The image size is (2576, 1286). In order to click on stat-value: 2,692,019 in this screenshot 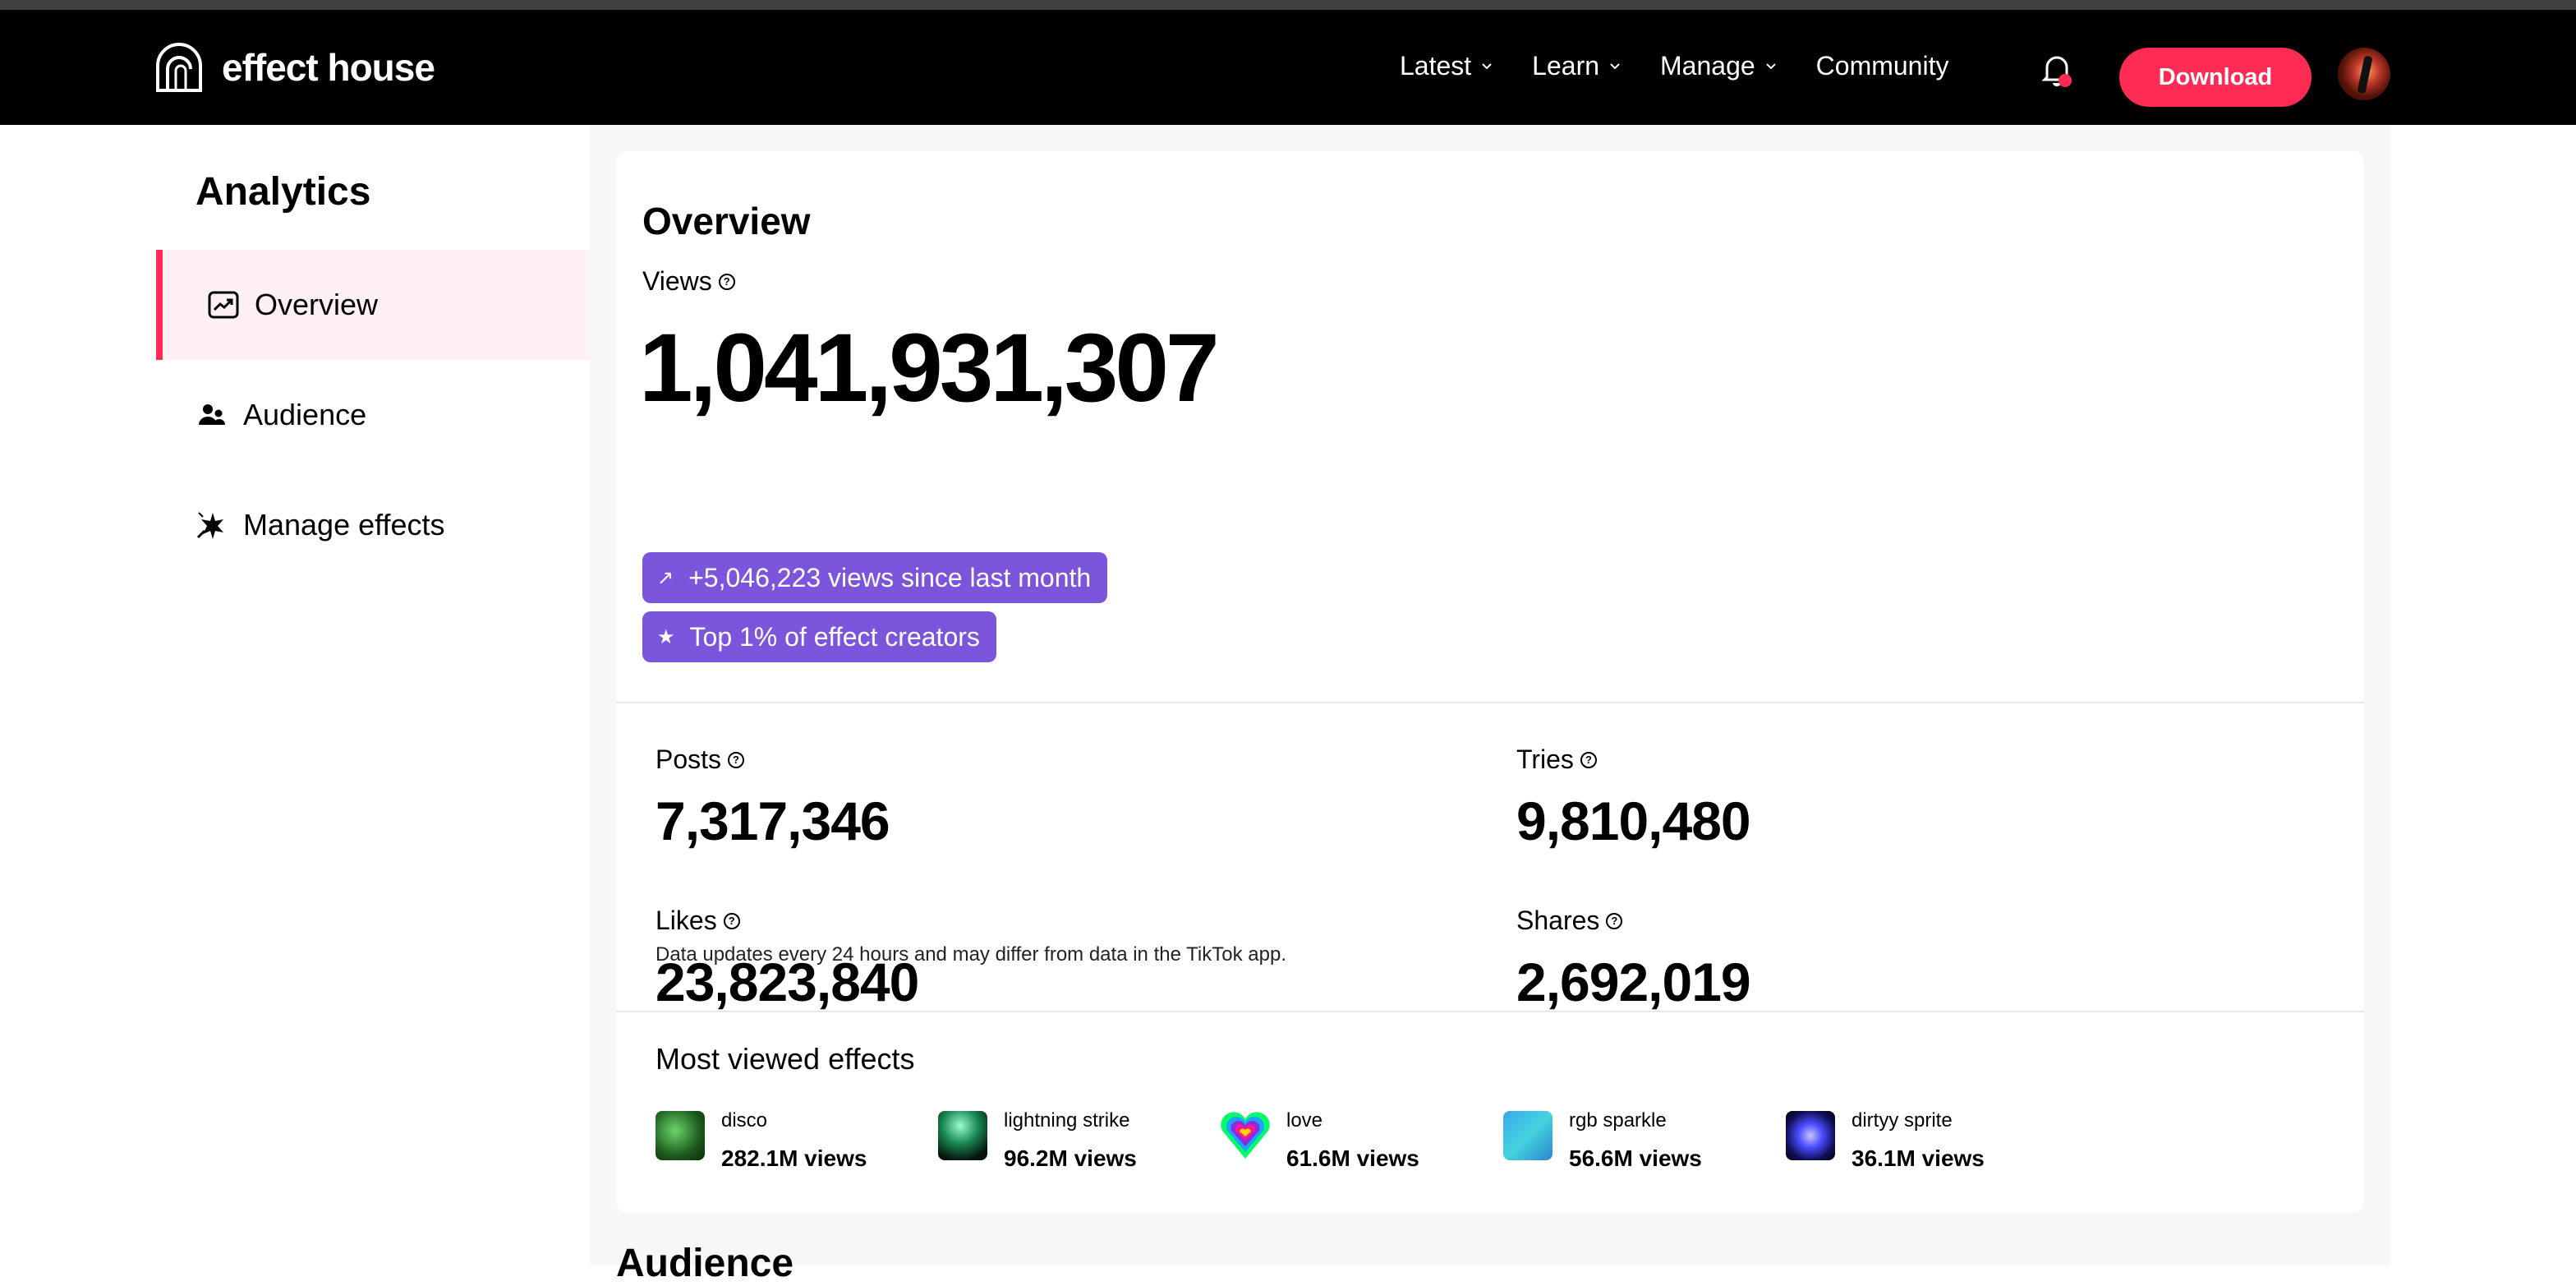, I will do `click(1633, 982)`.